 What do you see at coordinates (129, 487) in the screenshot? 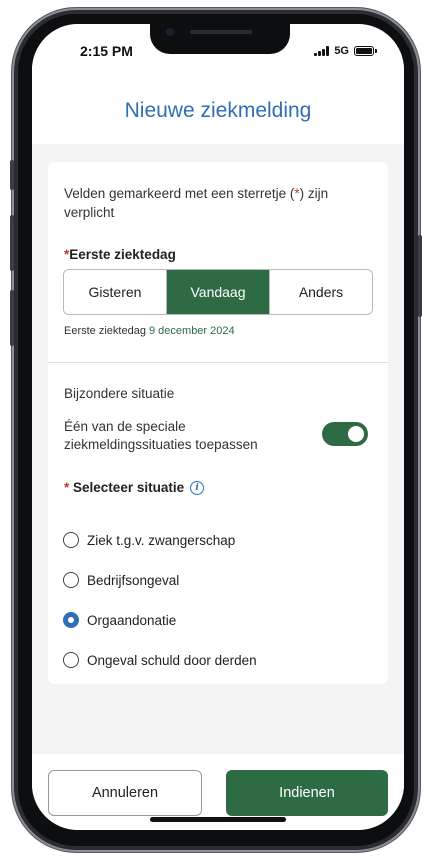
I see `select-situation-label-text: Selecteer situatie` at bounding box center [129, 487].